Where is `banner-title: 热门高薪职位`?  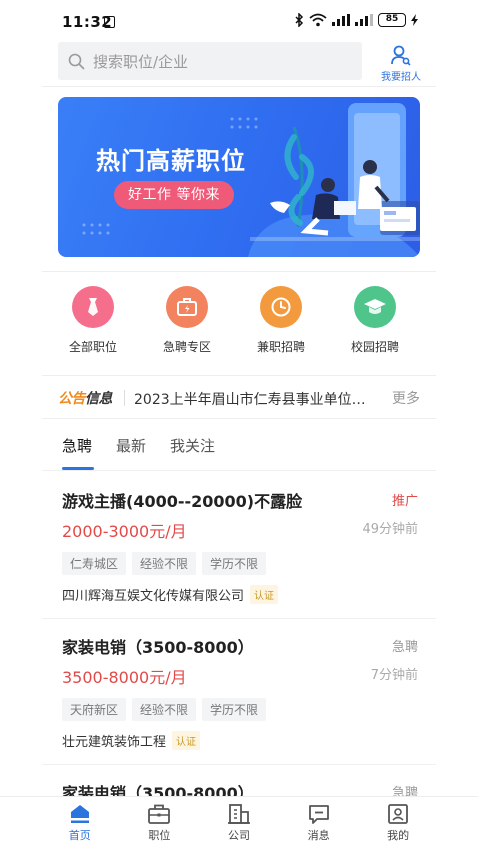 banner-title: 热门高薪职位 is located at coordinates (171, 161).